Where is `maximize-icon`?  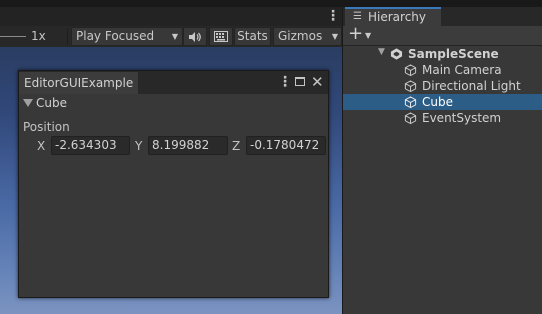 maximize-icon is located at coordinates (300, 81).